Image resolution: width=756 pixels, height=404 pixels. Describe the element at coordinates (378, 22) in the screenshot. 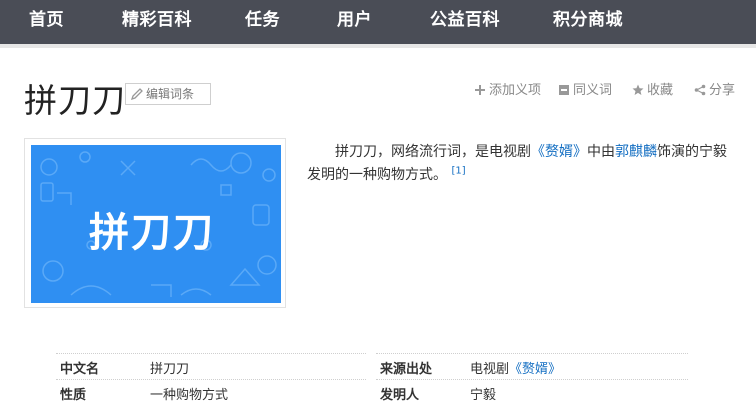

I see `top-navigation-bar: 首页 精彩百科 任务 用户 公益百科 积分商城` at that location.